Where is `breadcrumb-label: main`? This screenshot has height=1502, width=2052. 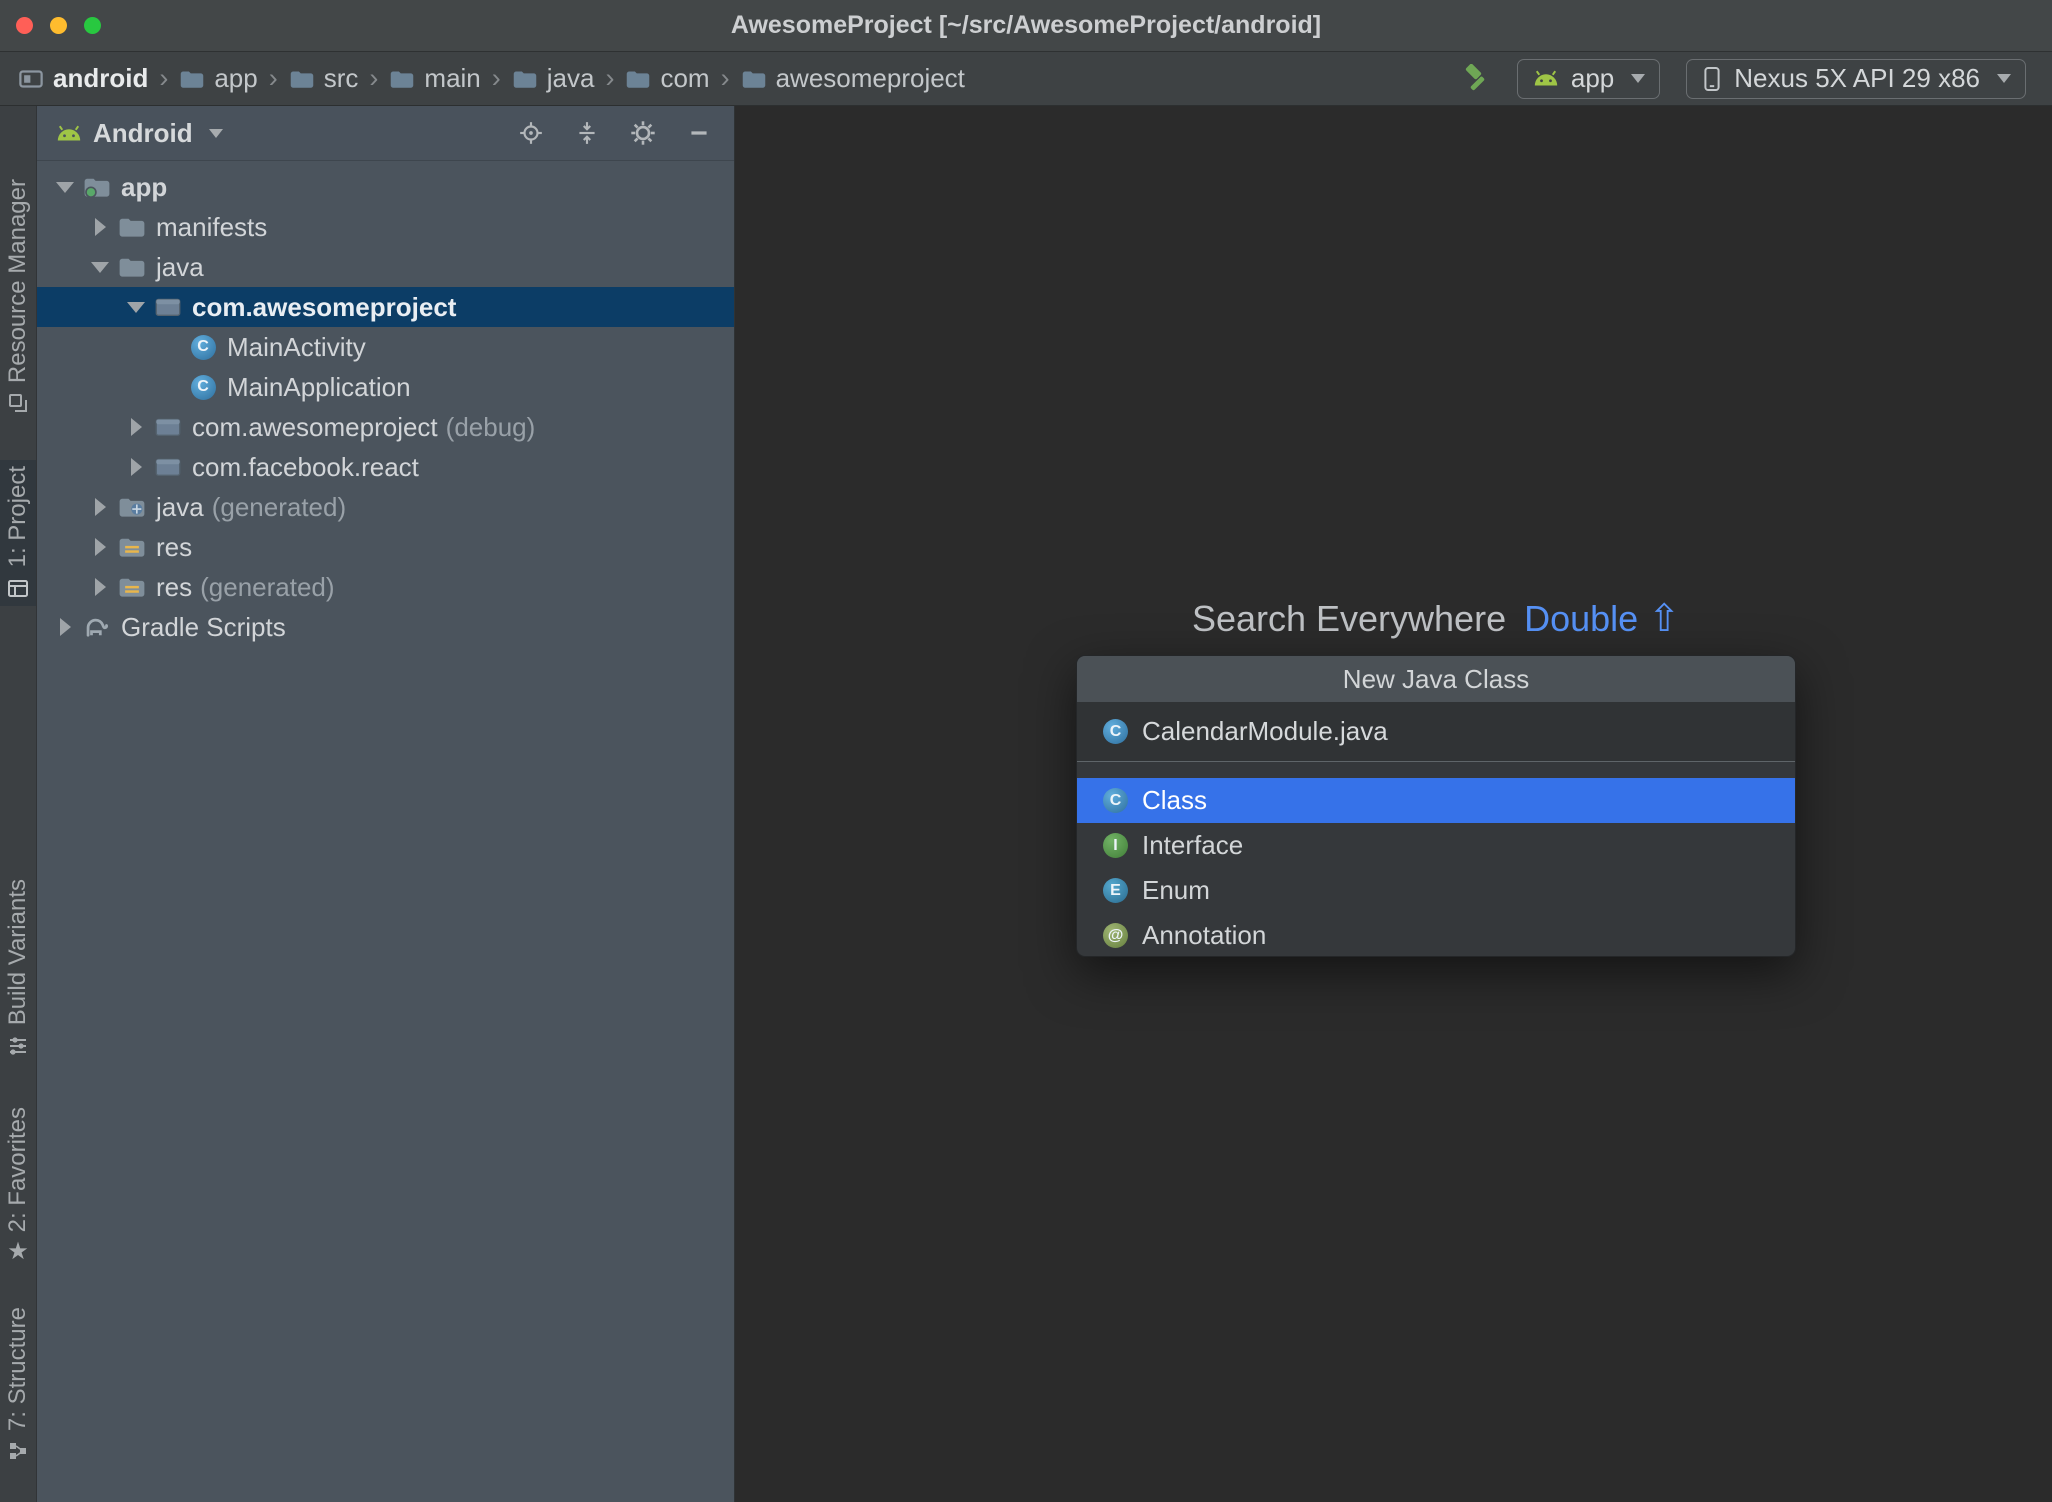
breadcrumb-label: main is located at coordinates (452, 78).